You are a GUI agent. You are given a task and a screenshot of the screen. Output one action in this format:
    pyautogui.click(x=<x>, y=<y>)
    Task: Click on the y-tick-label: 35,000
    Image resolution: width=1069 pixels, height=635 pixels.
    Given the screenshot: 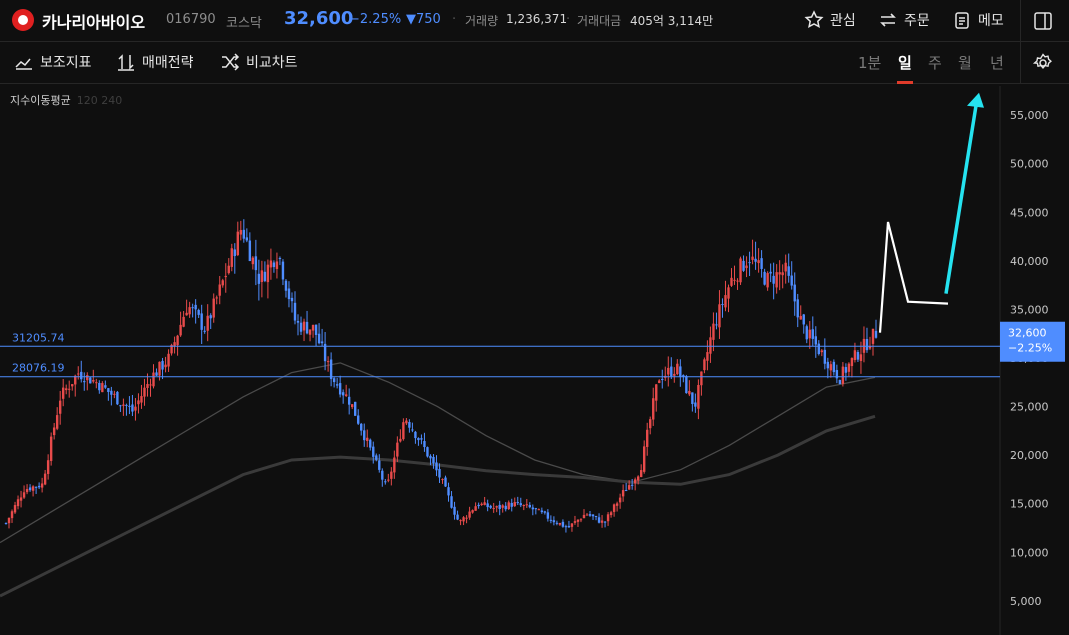 What is the action you would take?
    pyautogui.click(x=1029, y=309)
    